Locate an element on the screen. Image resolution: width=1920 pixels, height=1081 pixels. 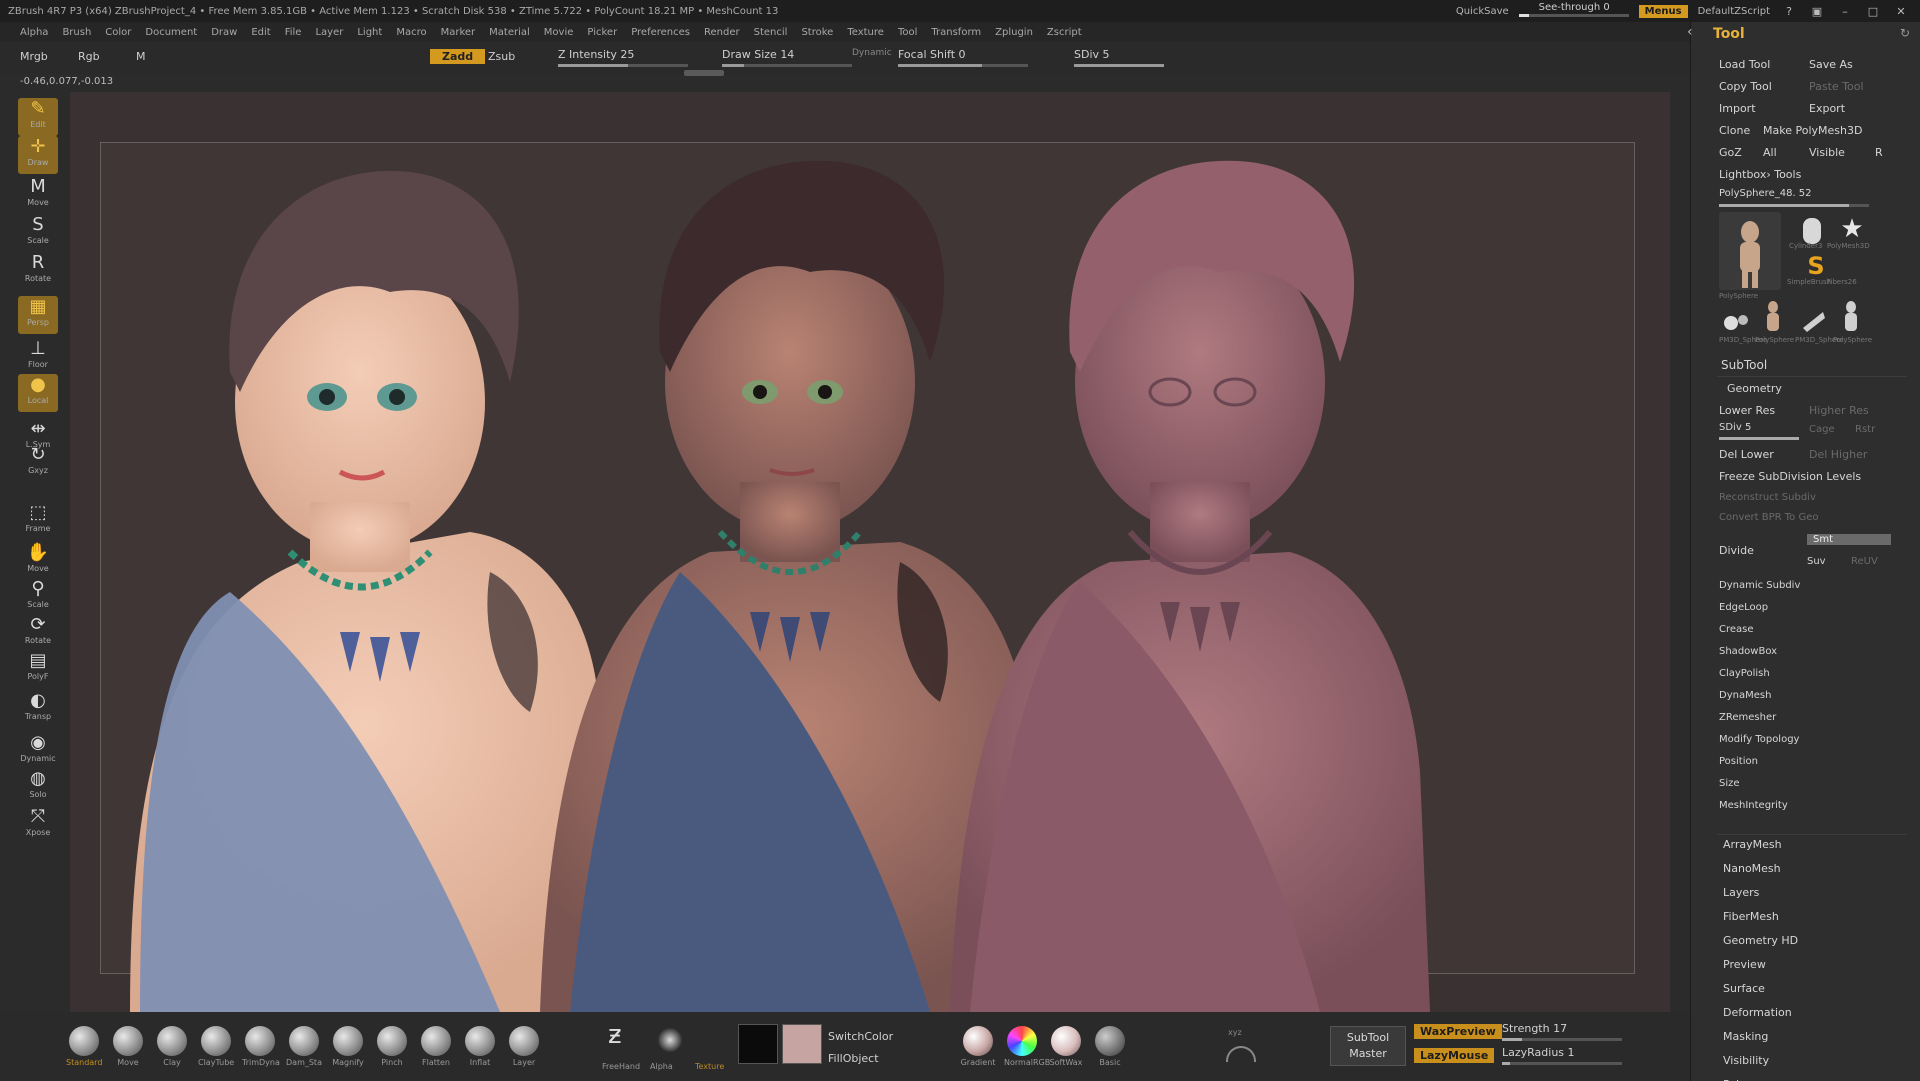
subtool-section: SubTool is located at coordinates (1744, 365).